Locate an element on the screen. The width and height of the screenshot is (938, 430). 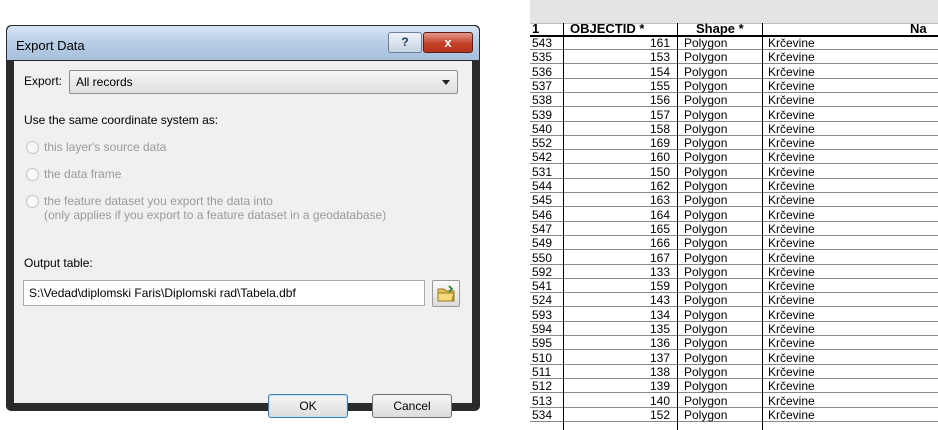
objectid-cell: 156 is located at coordinates (659, 100).